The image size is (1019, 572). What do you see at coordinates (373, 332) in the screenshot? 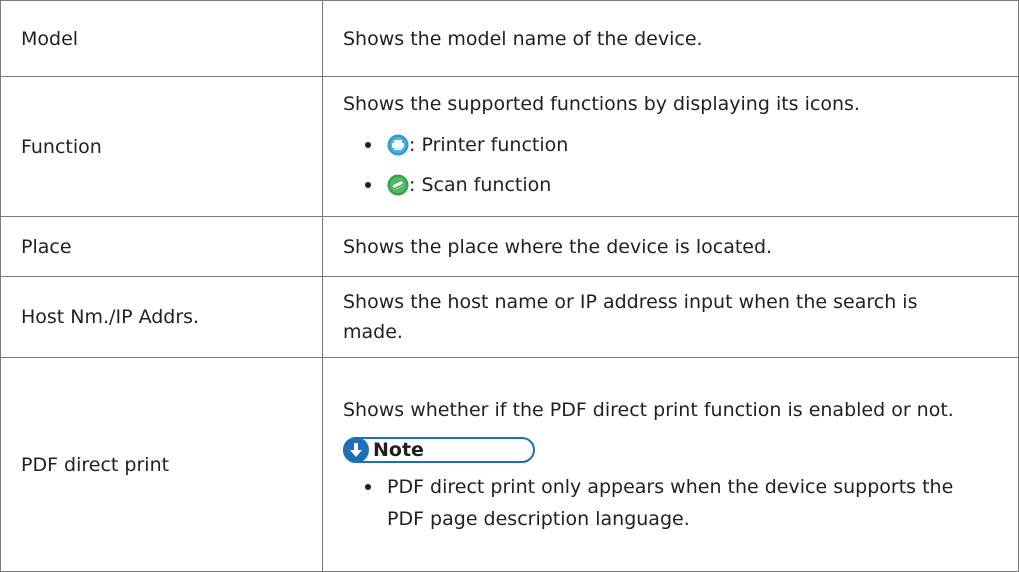
I see `description-text-line: made.` at bounding box center [373, 332].